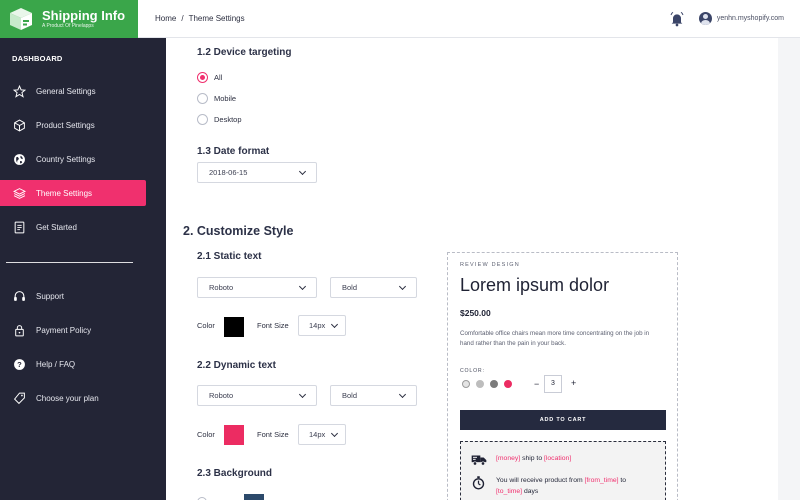 The image size is (800, 500). Describe the element at coordinates (67, 398) in the screenshot. I see `sidebar-item-label: Choose your plan` at that location.